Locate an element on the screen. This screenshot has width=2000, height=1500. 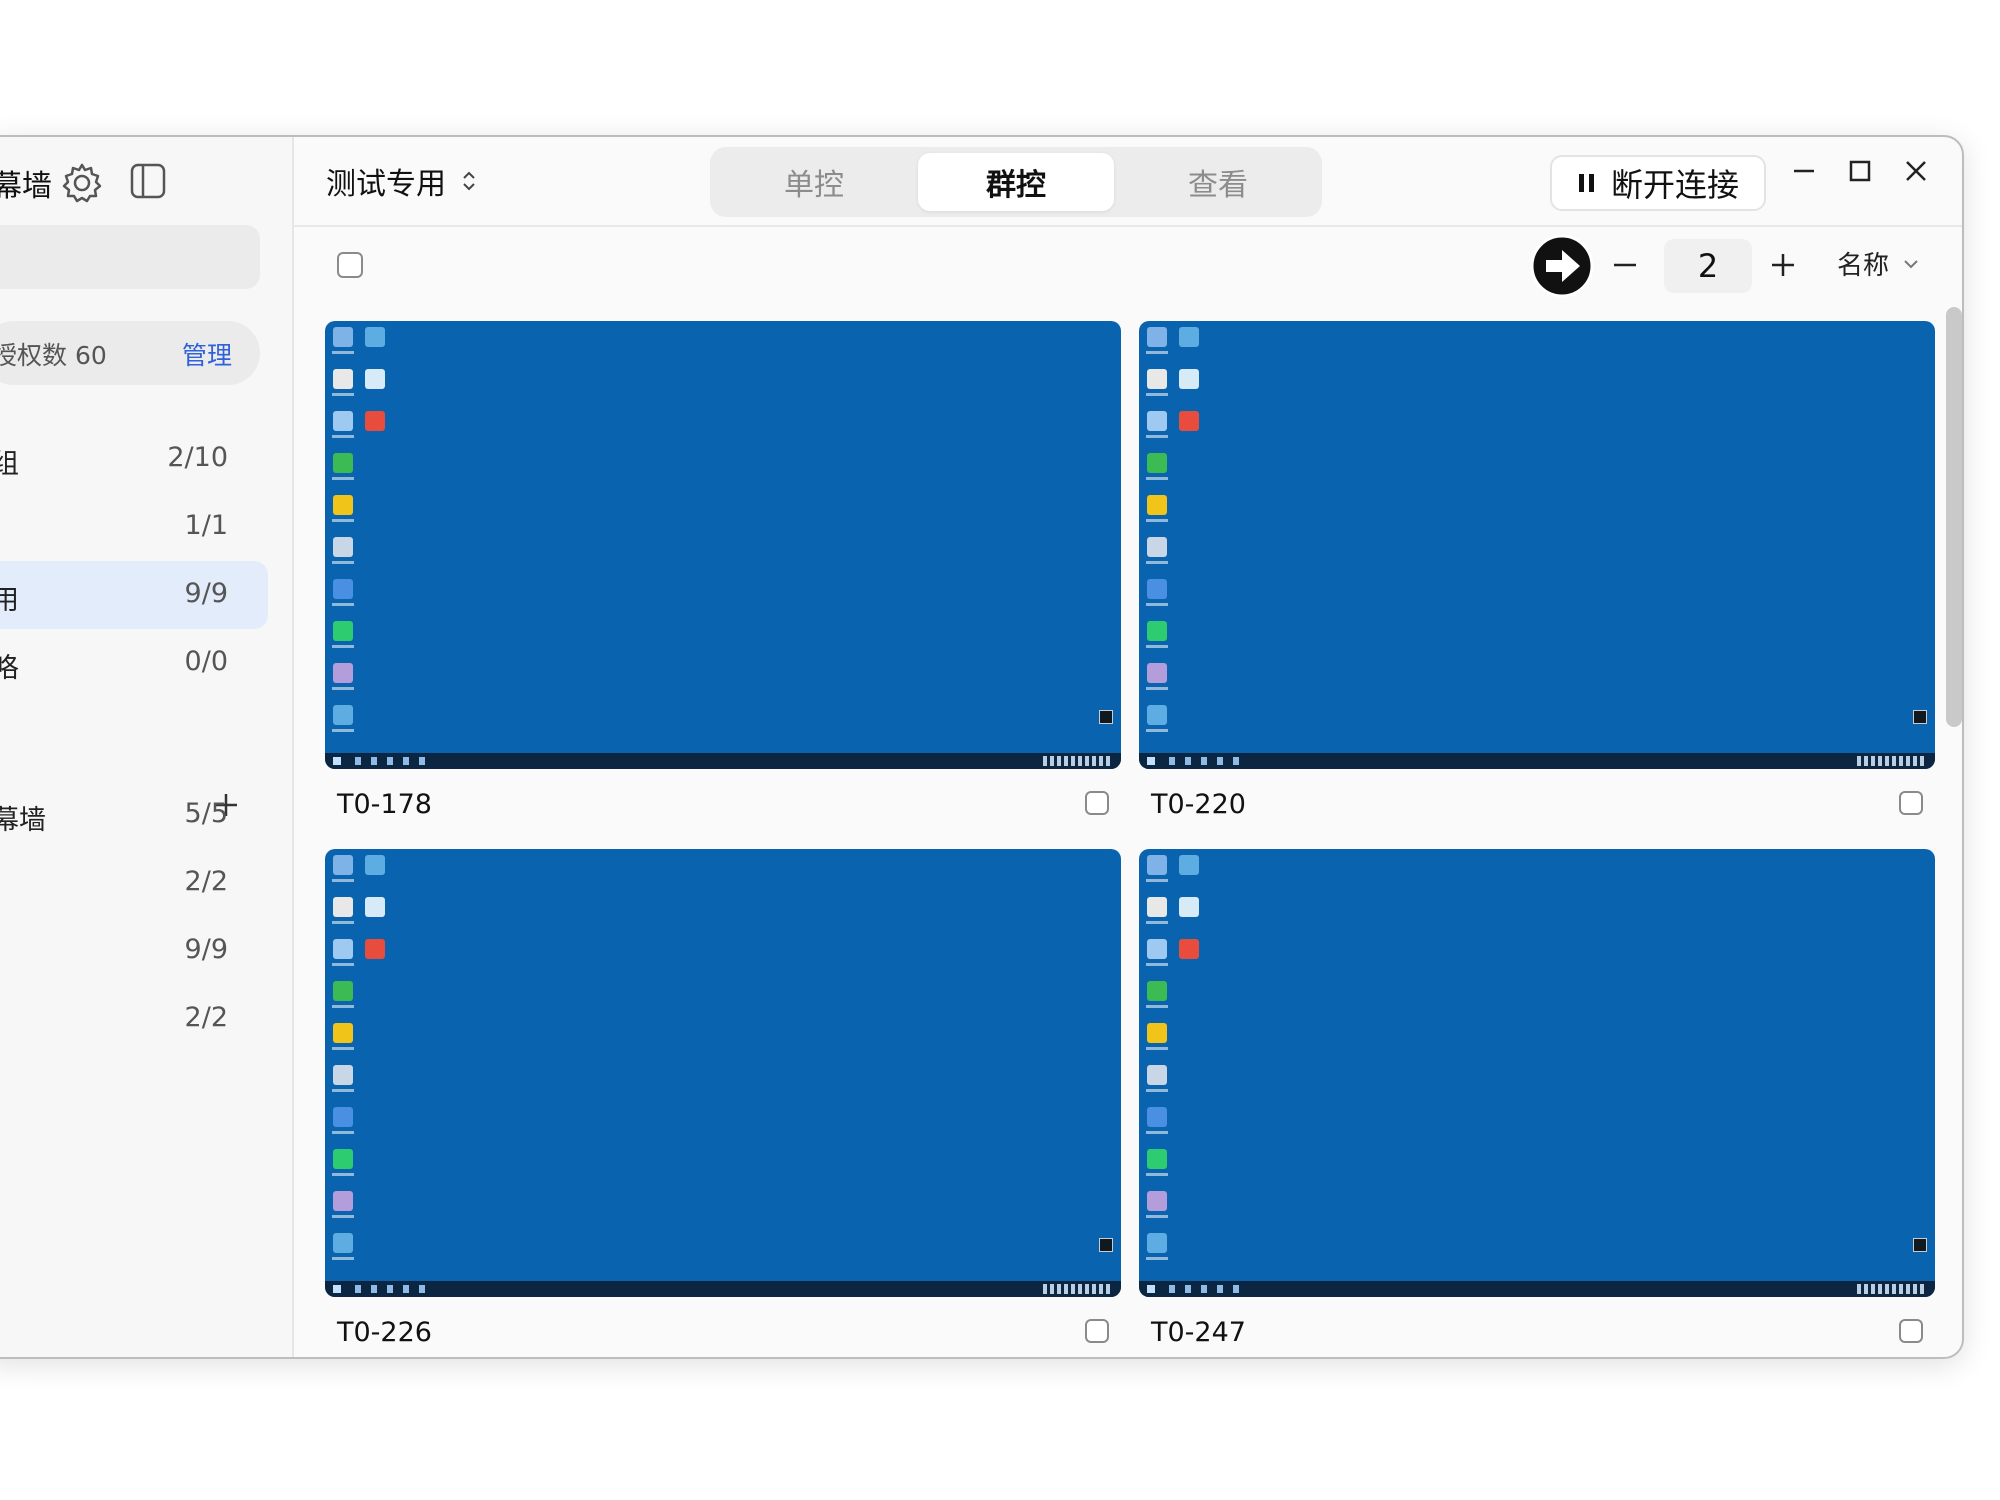
group-selector: 测试专用 is located at coordinates (402, 181).